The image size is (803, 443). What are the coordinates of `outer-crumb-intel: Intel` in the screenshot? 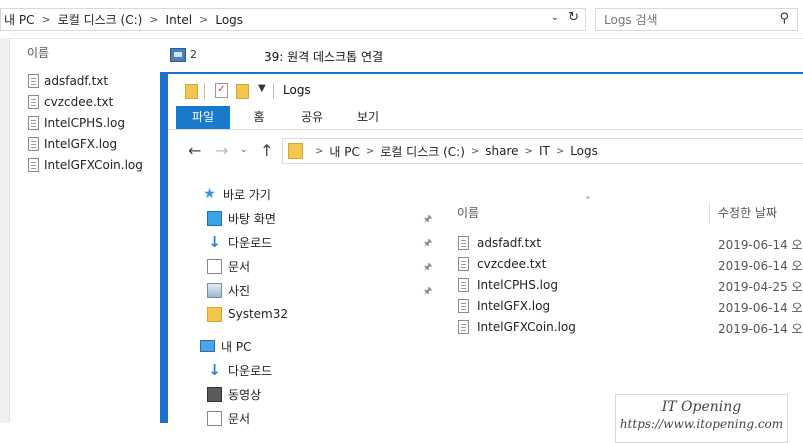 It's located at (179, 20).